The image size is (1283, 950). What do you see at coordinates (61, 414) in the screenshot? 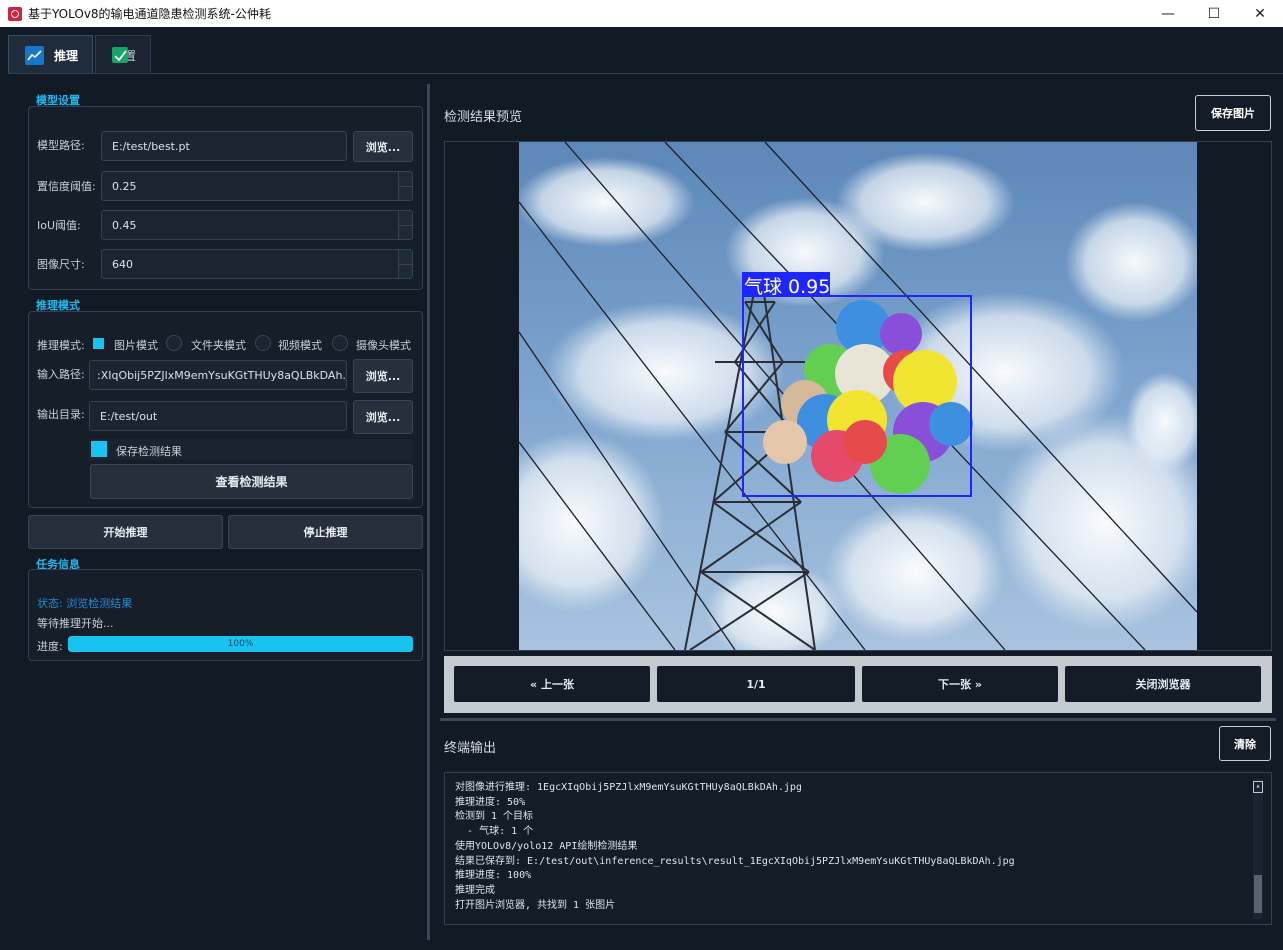
I see `output-dir-label: 输出目录:` at bounding box center [61, 414].